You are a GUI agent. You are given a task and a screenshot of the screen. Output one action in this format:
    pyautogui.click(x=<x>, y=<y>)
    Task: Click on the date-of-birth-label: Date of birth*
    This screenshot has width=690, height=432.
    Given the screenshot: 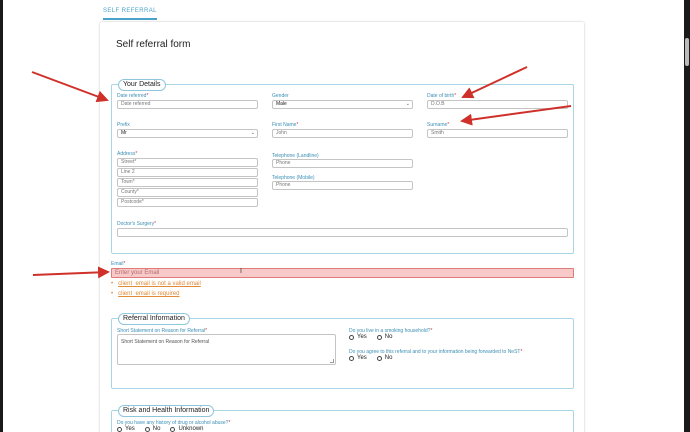 What is the action you would take?
    pyautogui.click(x=442, y=96)
    